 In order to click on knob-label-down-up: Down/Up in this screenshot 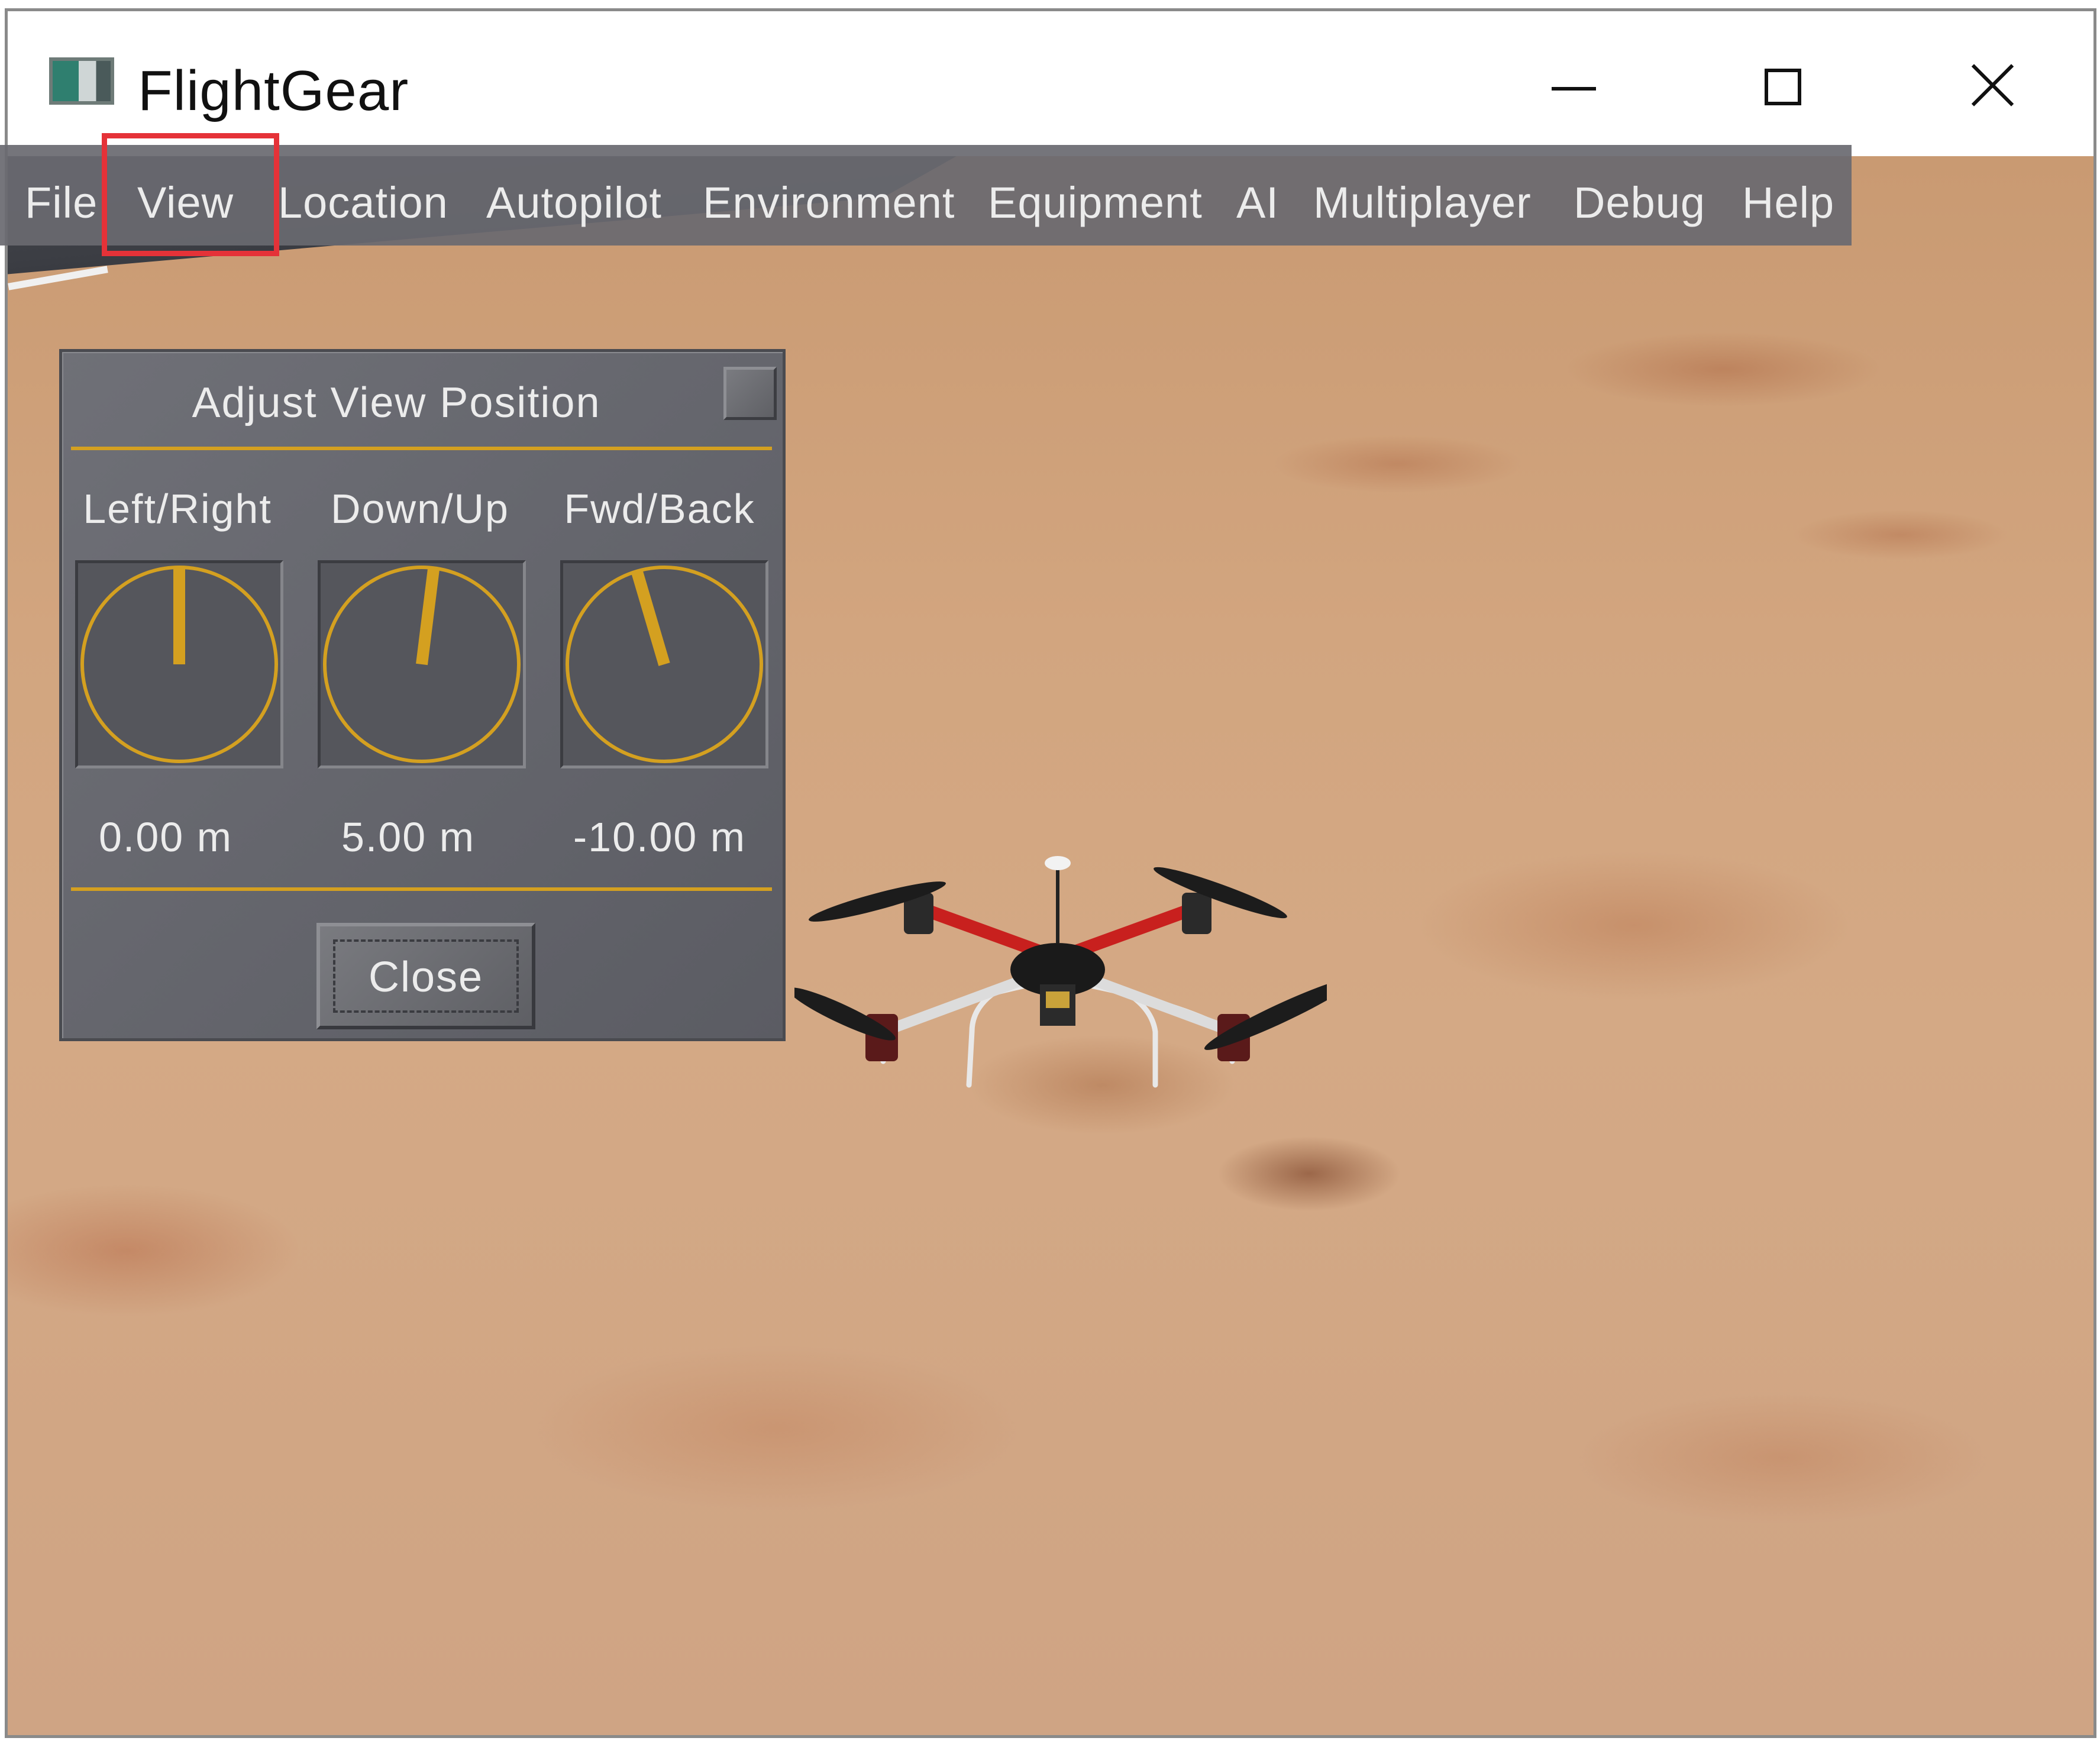, I will do `click(420, 509)`.